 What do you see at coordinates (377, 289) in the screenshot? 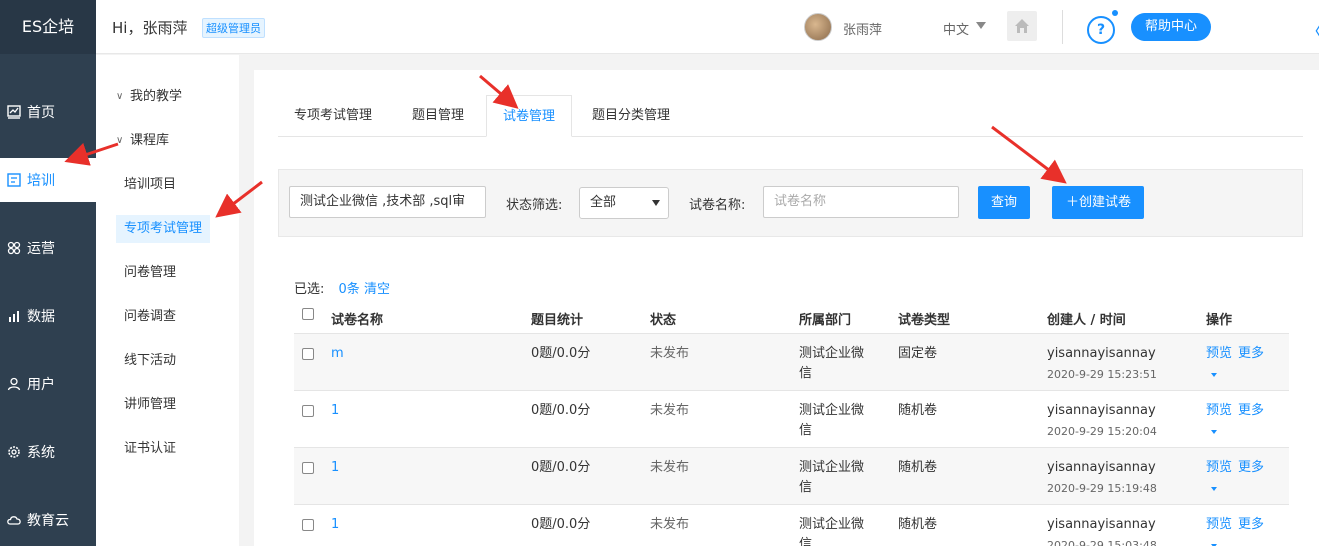
I see `clear-selection-link: 清空` at bounding box center [377, 289].